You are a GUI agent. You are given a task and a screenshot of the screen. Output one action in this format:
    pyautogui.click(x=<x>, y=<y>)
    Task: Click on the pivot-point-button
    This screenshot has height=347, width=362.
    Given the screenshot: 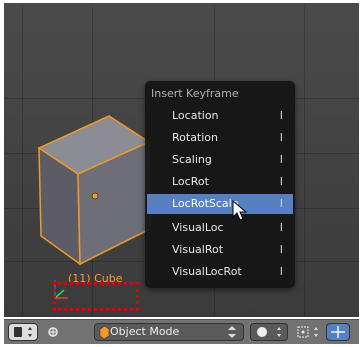 What is the action you would take?
    pyautogui.click(x=309, y=332)
    